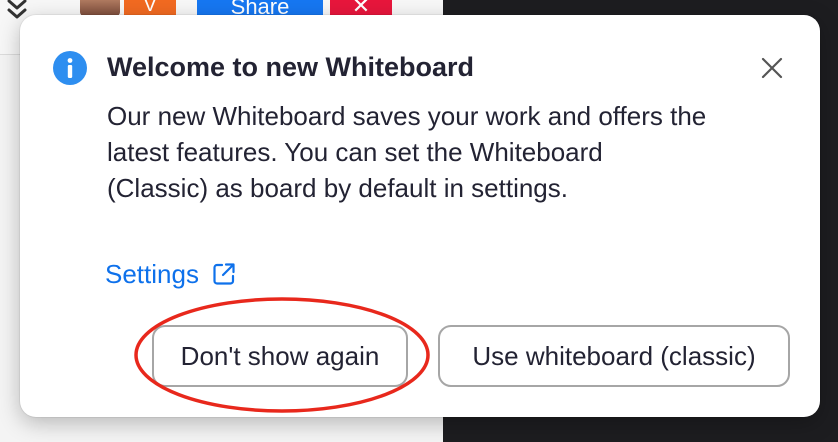  Describe the element at coordinates (224, 274) in the screenshot. I see `external-link-icon` at that location.